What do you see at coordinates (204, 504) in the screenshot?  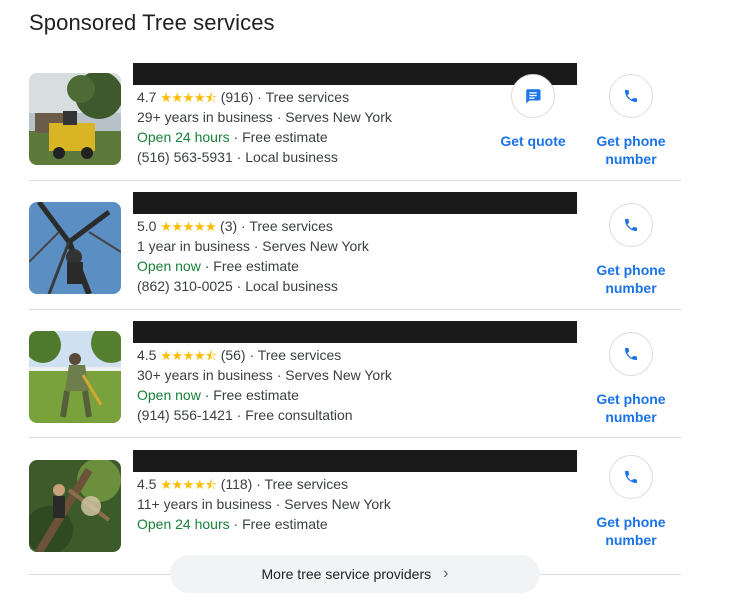 I see `experience: 11+ years in business` at bounding box center [204, 504].